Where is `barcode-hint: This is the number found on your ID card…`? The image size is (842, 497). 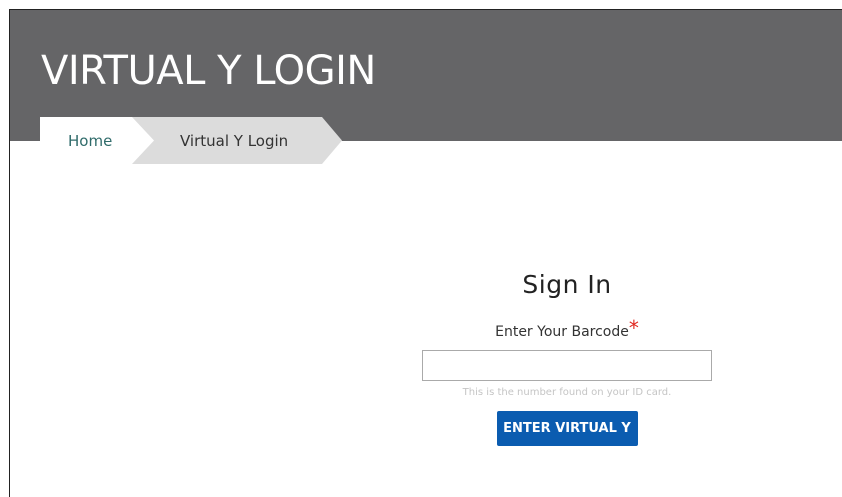
barcode-hint: This is the number found on your ID card… is located at coordinates (567, 392).